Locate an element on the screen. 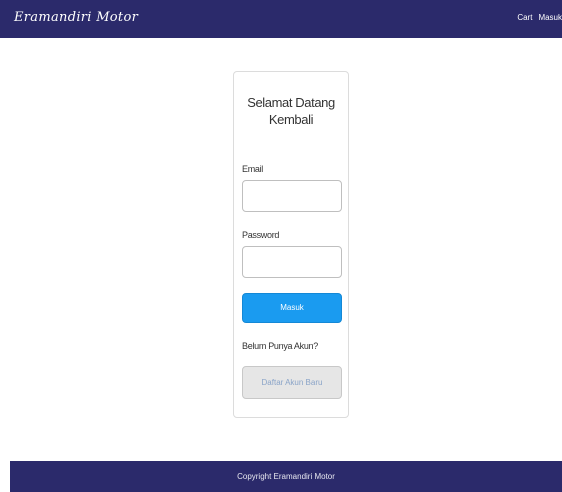 Image resolution: width=562 pixels, height=492 pixels. login-title-line2: Kembali is located at coordinates (291, 119).